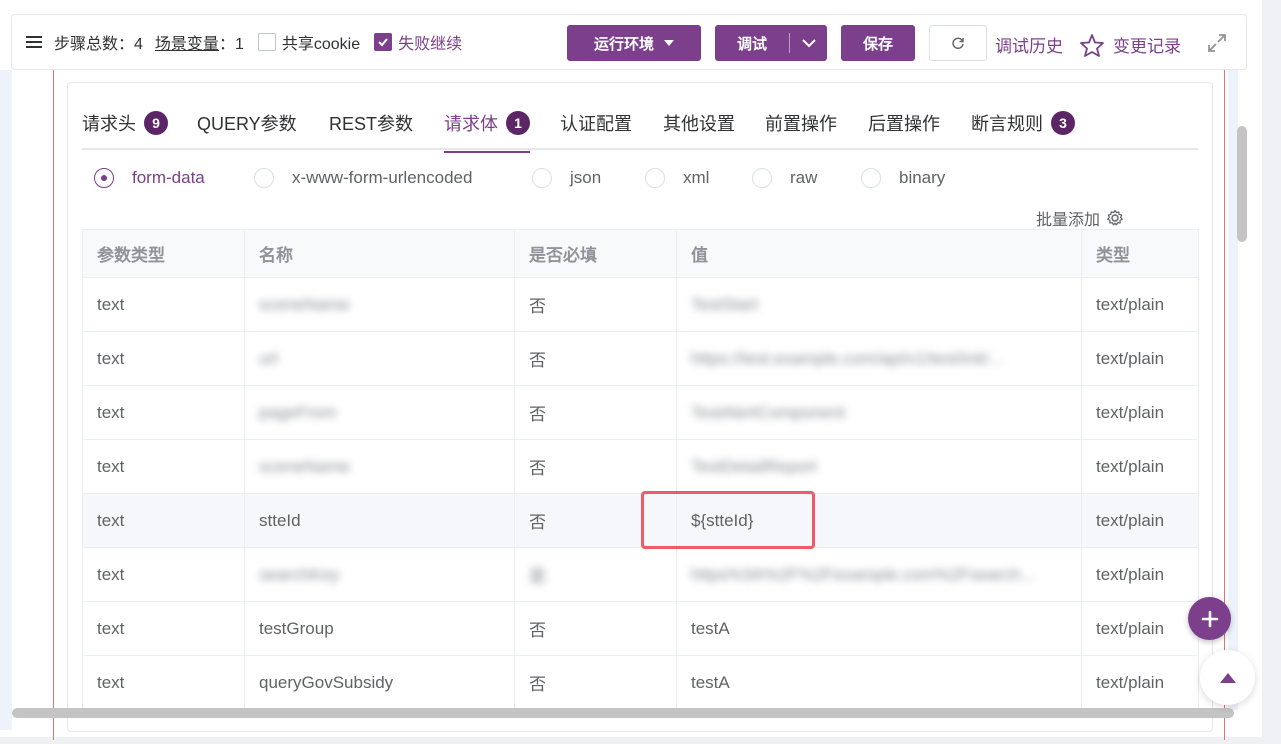 Image resolution: width=1281 pixels, height=744 pixels. I want to click on refresh-icon, so click(958, 43).